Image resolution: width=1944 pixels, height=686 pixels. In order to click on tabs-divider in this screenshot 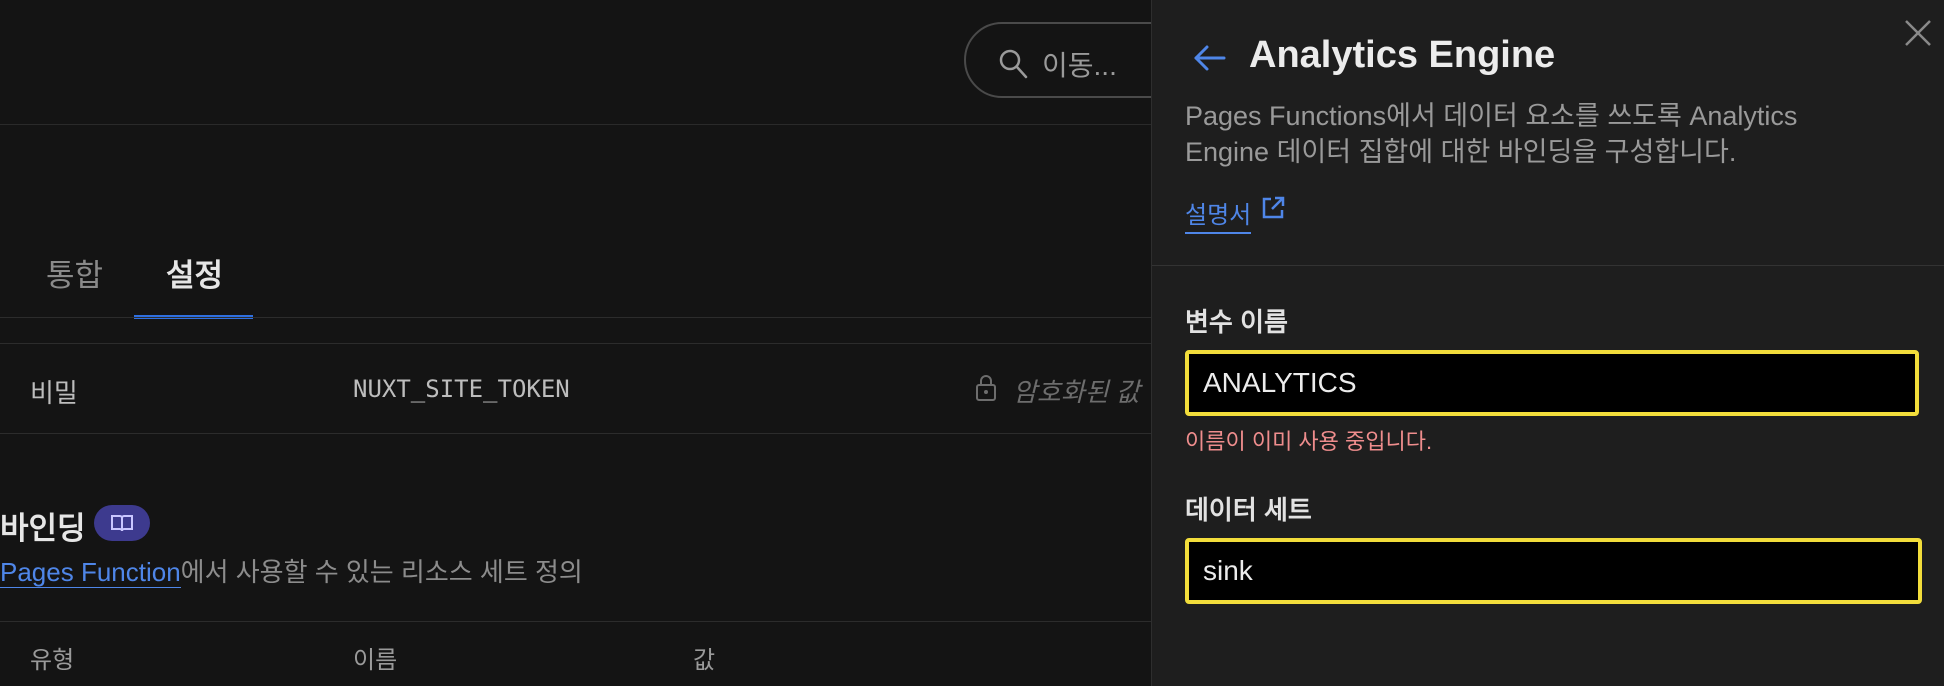, I will do `click(576, 317)`.